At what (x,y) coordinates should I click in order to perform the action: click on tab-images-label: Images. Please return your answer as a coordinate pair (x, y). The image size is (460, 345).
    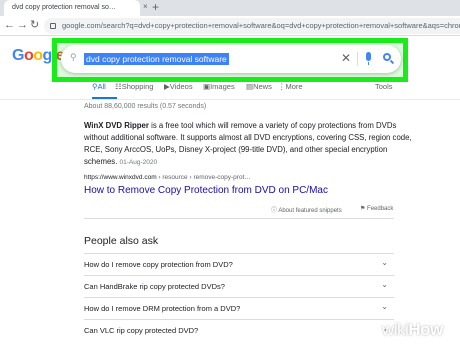
    Looking at the image, I should click on (222, 86).